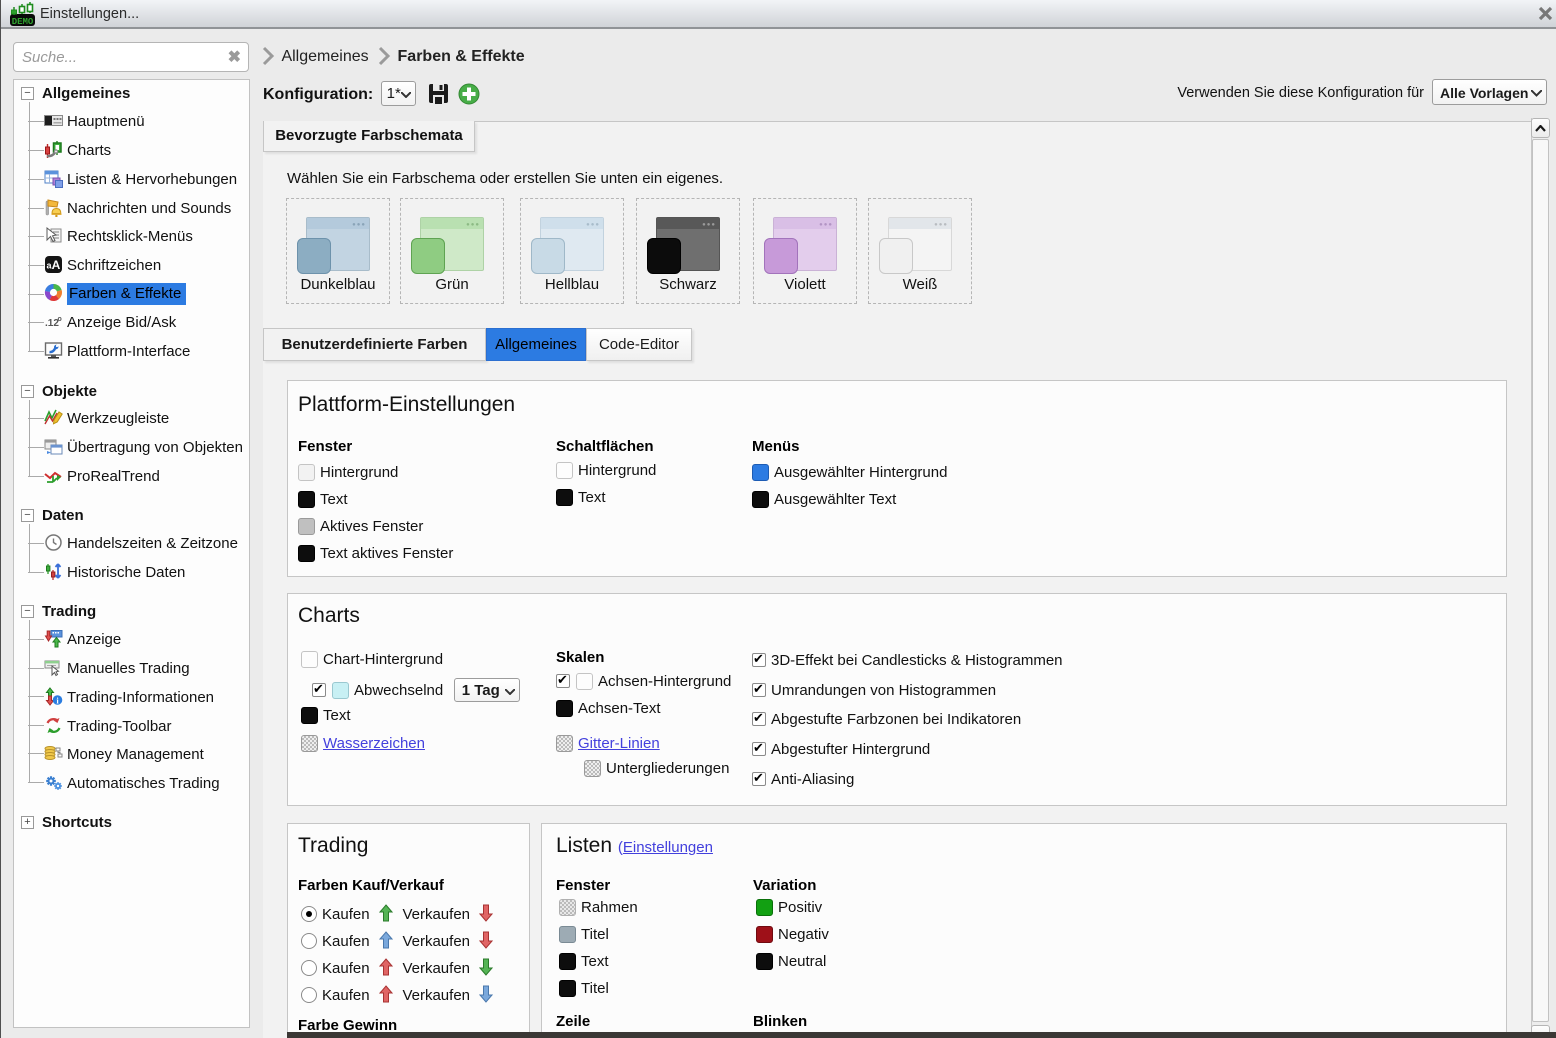 This screenshot has height=1038, width=1556. What do you see at coordinates (56, 265) in the screenshot?
I see `svg-text: A` at bounding box center [56, 265].